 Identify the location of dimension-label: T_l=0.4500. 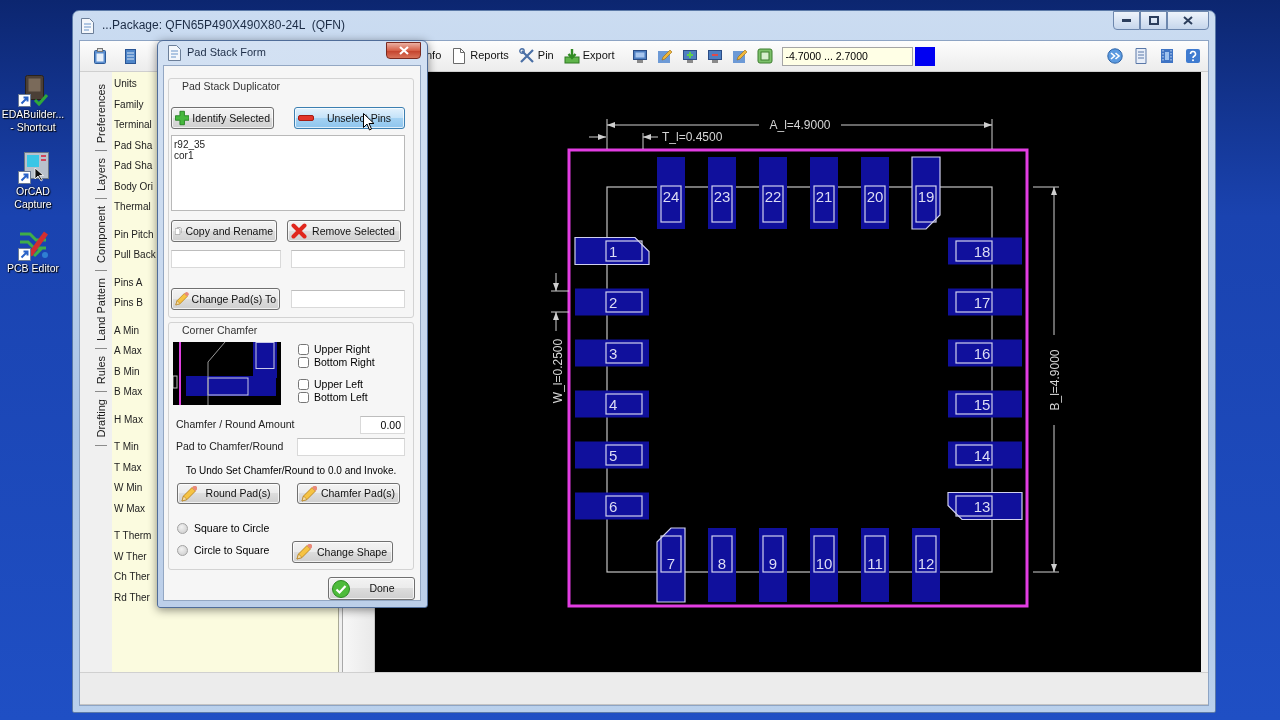
(692, 137).